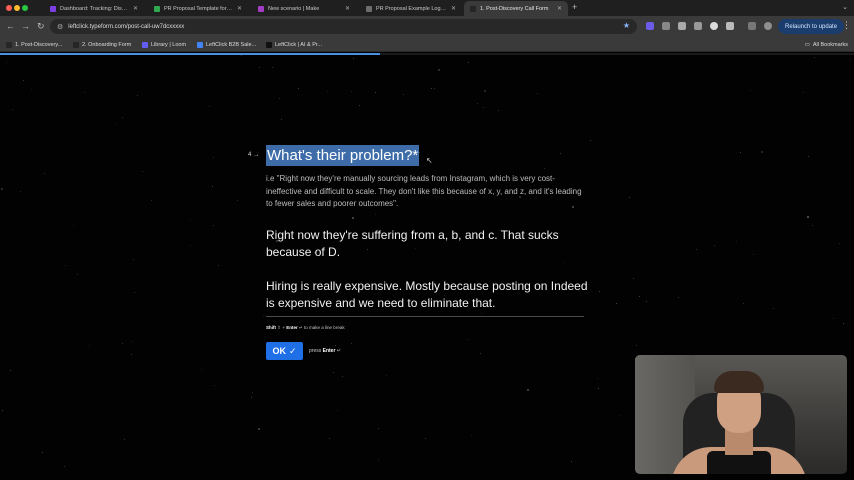 This screenshot has width=854, height=480. Describe the element at coordinates (102, 44) in the screenshot. I see `bookmark-item: 2. Onboarding Form` at that location.